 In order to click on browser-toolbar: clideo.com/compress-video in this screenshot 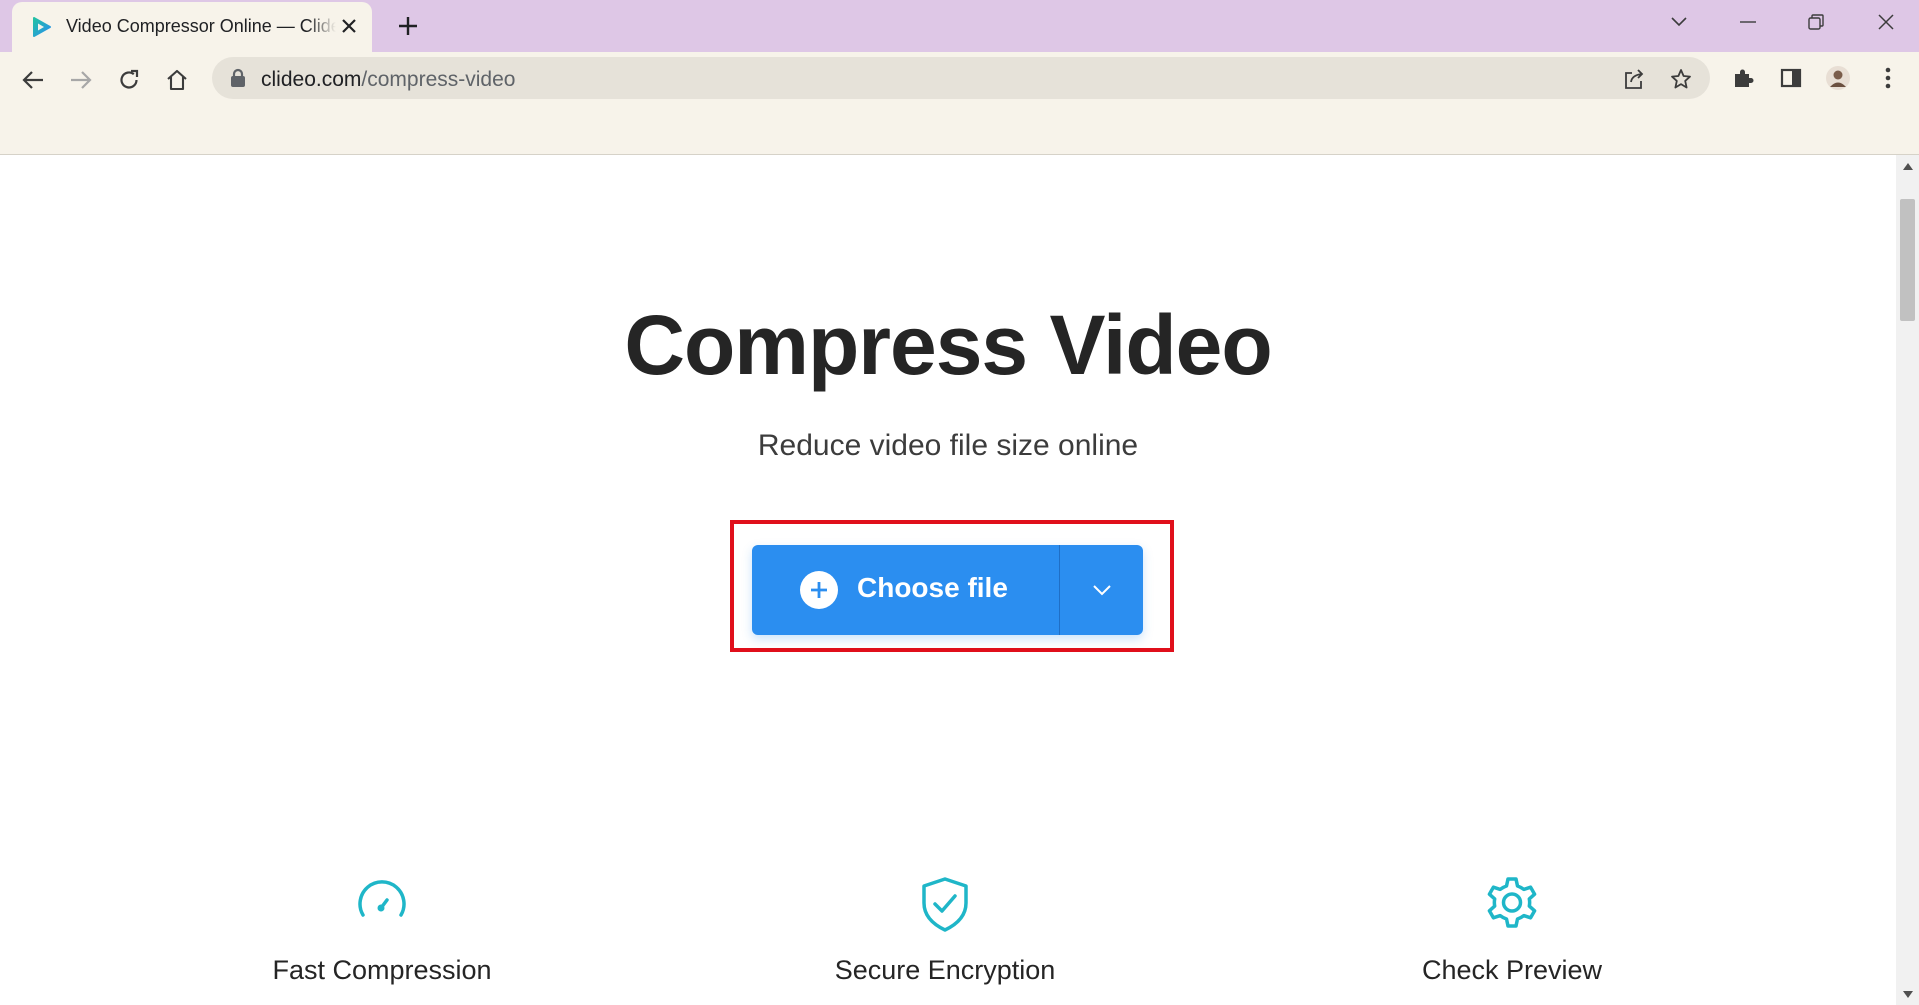, I will do `click(959, 103)`.